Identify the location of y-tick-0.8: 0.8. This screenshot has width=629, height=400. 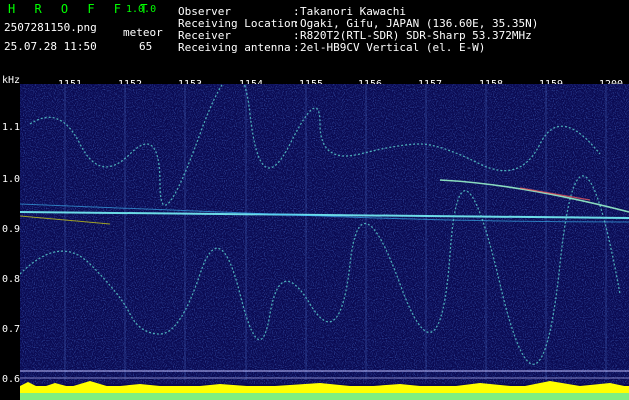
(11, 279).